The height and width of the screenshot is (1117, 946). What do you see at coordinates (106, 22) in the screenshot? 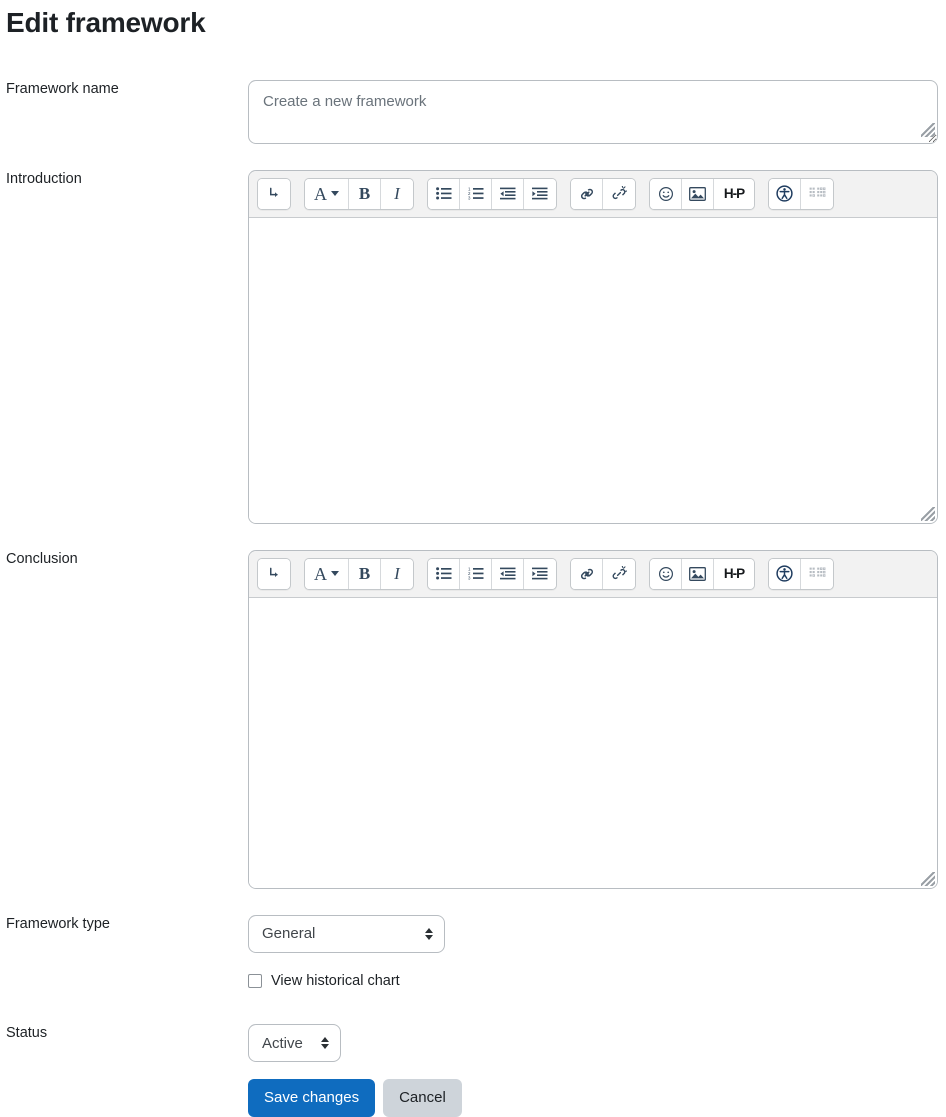
I see `page-title: Edit framework` at bounding box center [106, 22].